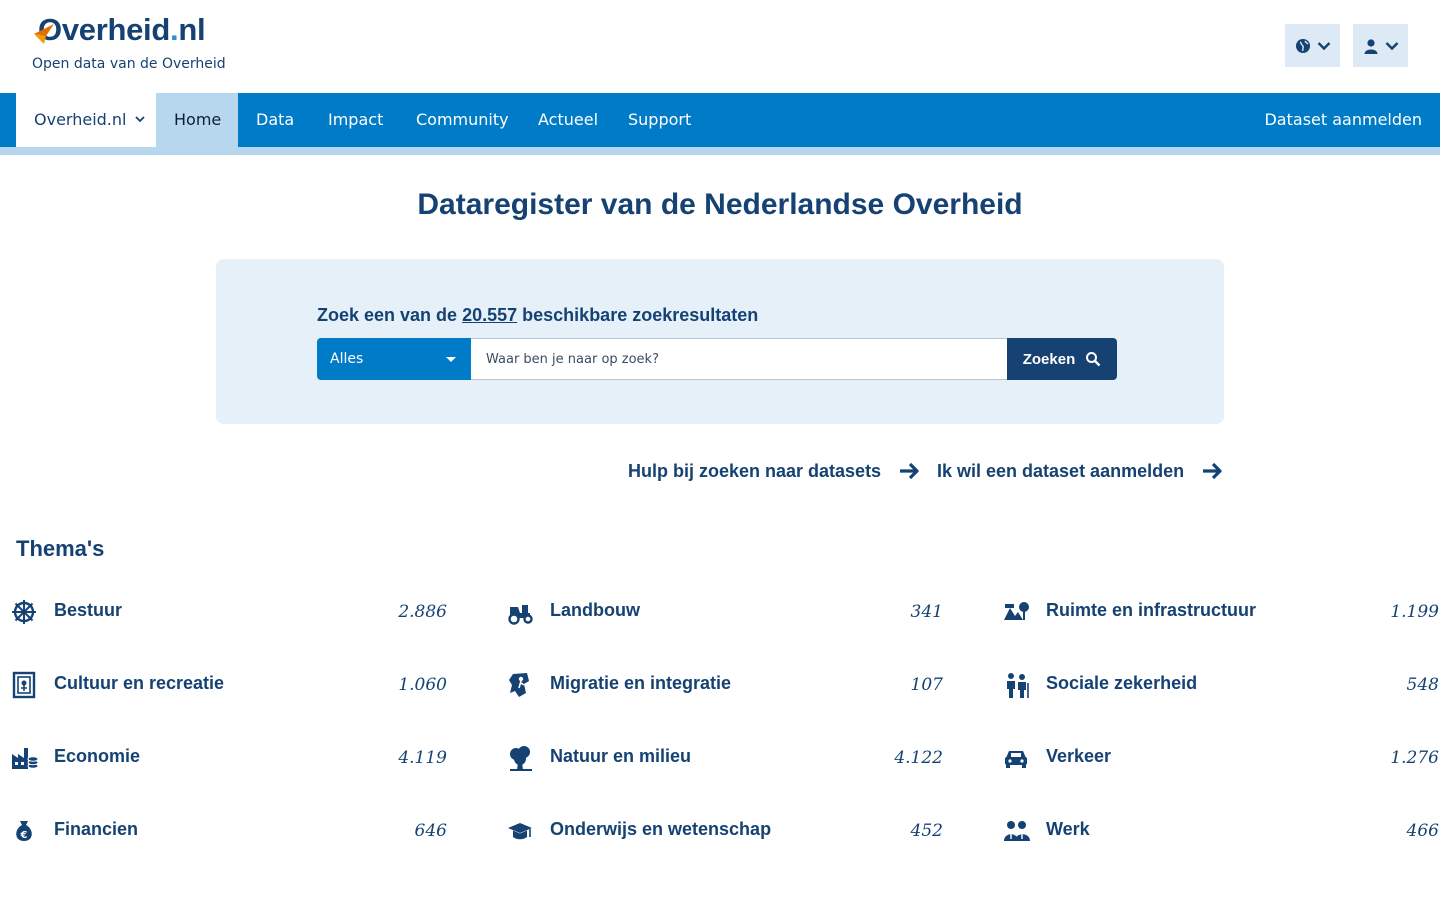 The image size is (1440, 900). Describe the element at coordinates (1221, 686) in the screenshot. I see `theme-sociale-zekerheid: Sociale zekerheid 548` at that location.